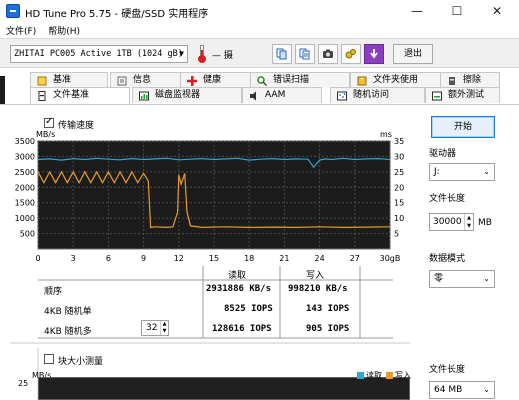 This screenshot has width=519, height=400. Describe the element at coordinates (443, 154) in the screenshot. I see `drive-label: 驱动器` at that location.